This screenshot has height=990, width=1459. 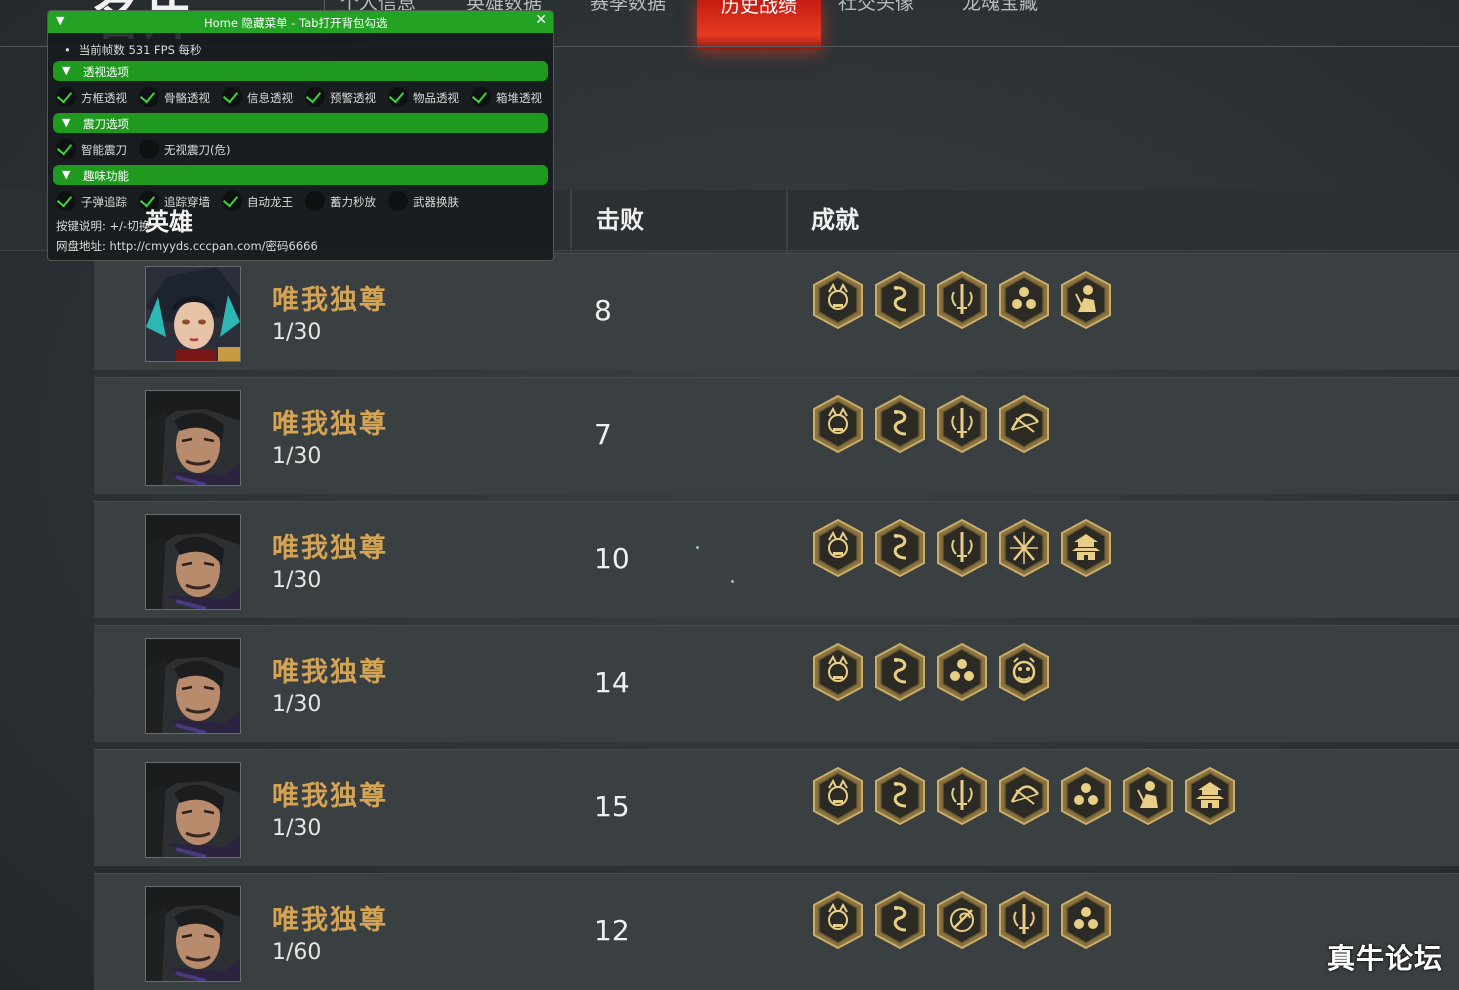 I want to click on tab-match-history: 历史战绩, so click(x=759, y=25).